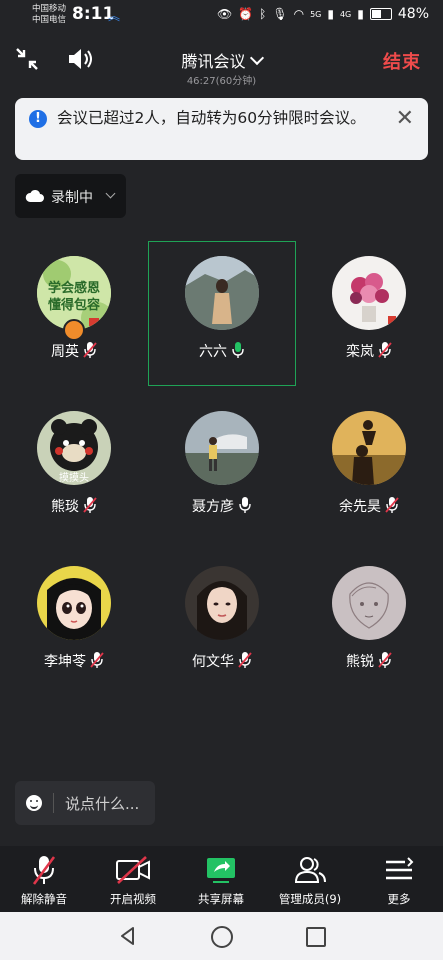 Image resolution: width=443 pixels, height=960 pixels. What do you see at coordinates (213, 61) in the screenshot?
I see `meeting-title-text: 腾讯会议` at bounding box center [213, 61].